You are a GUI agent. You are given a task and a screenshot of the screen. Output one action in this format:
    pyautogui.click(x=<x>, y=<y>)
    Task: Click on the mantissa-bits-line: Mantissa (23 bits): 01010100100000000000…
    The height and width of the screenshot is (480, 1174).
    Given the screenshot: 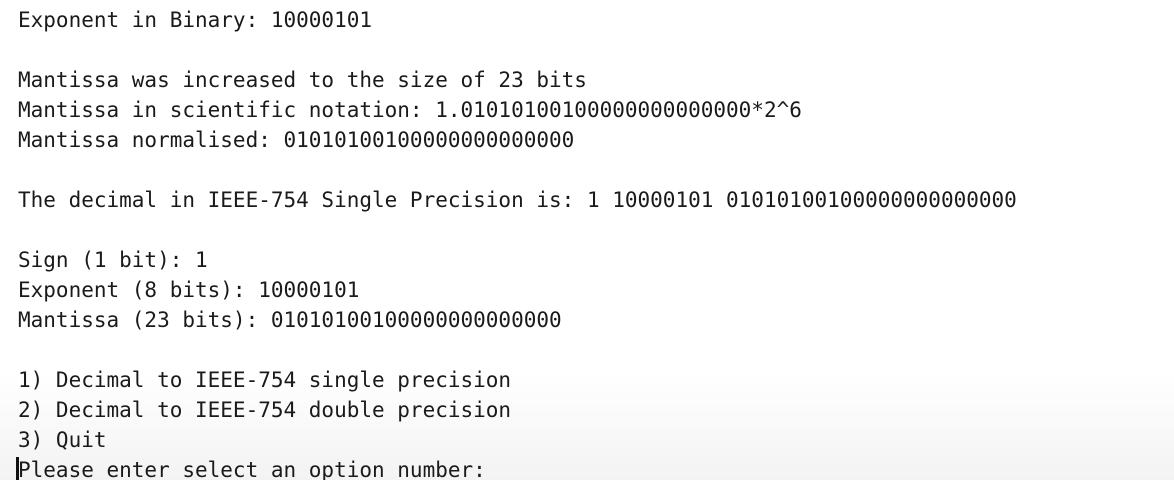 What is the action you would take?
    pyautogui.click(x=290, y=320)
    